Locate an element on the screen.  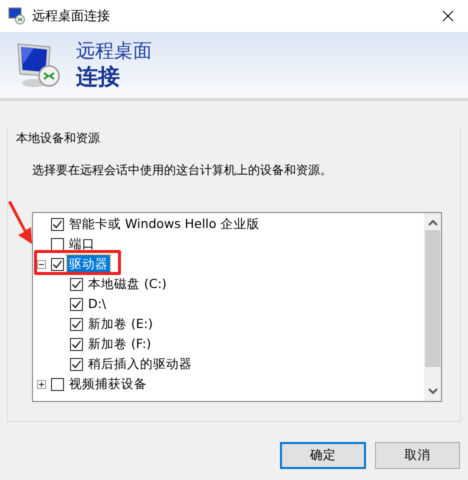
group-title: 本地设备和资源 is located at coordinates (58, 138).